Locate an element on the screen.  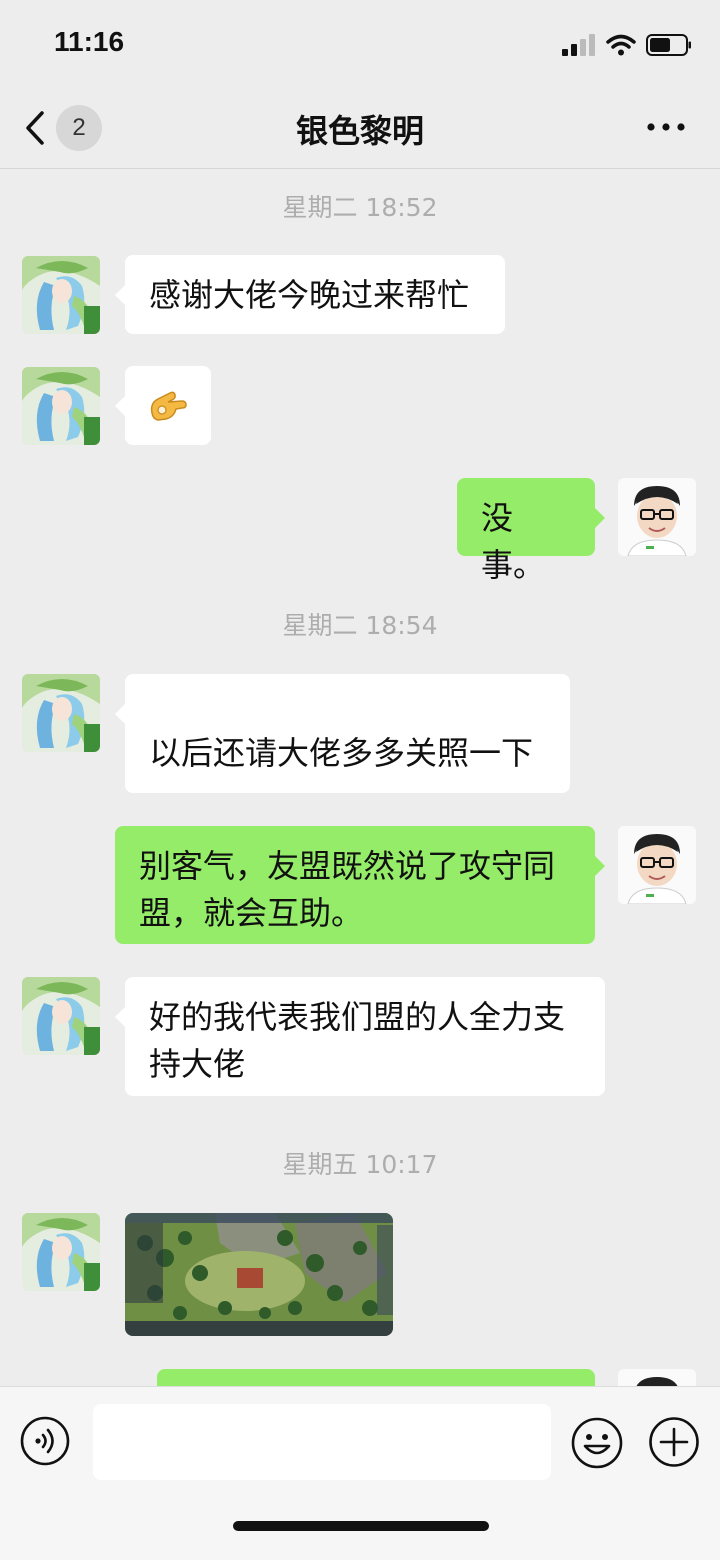
timestamp: 星期二 18:54 is located at coordinates (360, 625).